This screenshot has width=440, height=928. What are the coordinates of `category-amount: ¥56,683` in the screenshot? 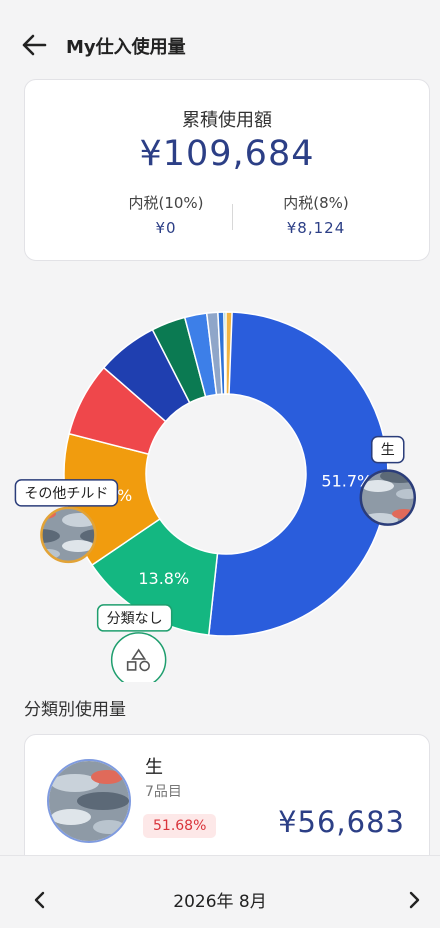 It's located at (341, 822).